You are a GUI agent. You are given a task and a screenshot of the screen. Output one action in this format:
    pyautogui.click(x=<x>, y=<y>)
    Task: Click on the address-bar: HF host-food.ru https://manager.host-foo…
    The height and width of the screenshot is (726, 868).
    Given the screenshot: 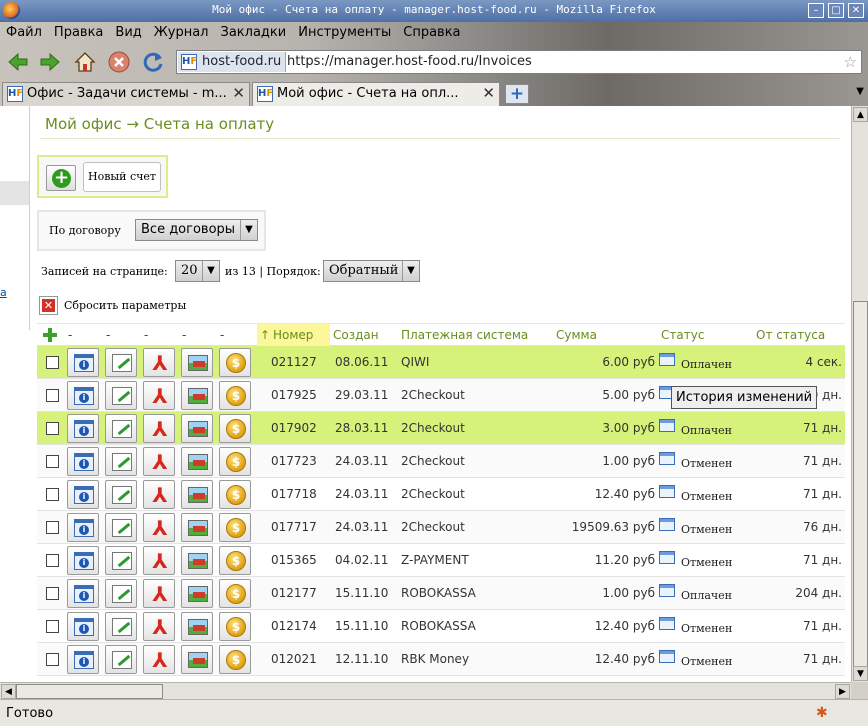 What is the action you would take?
    pyautogui.click(x=519, y=62)
    